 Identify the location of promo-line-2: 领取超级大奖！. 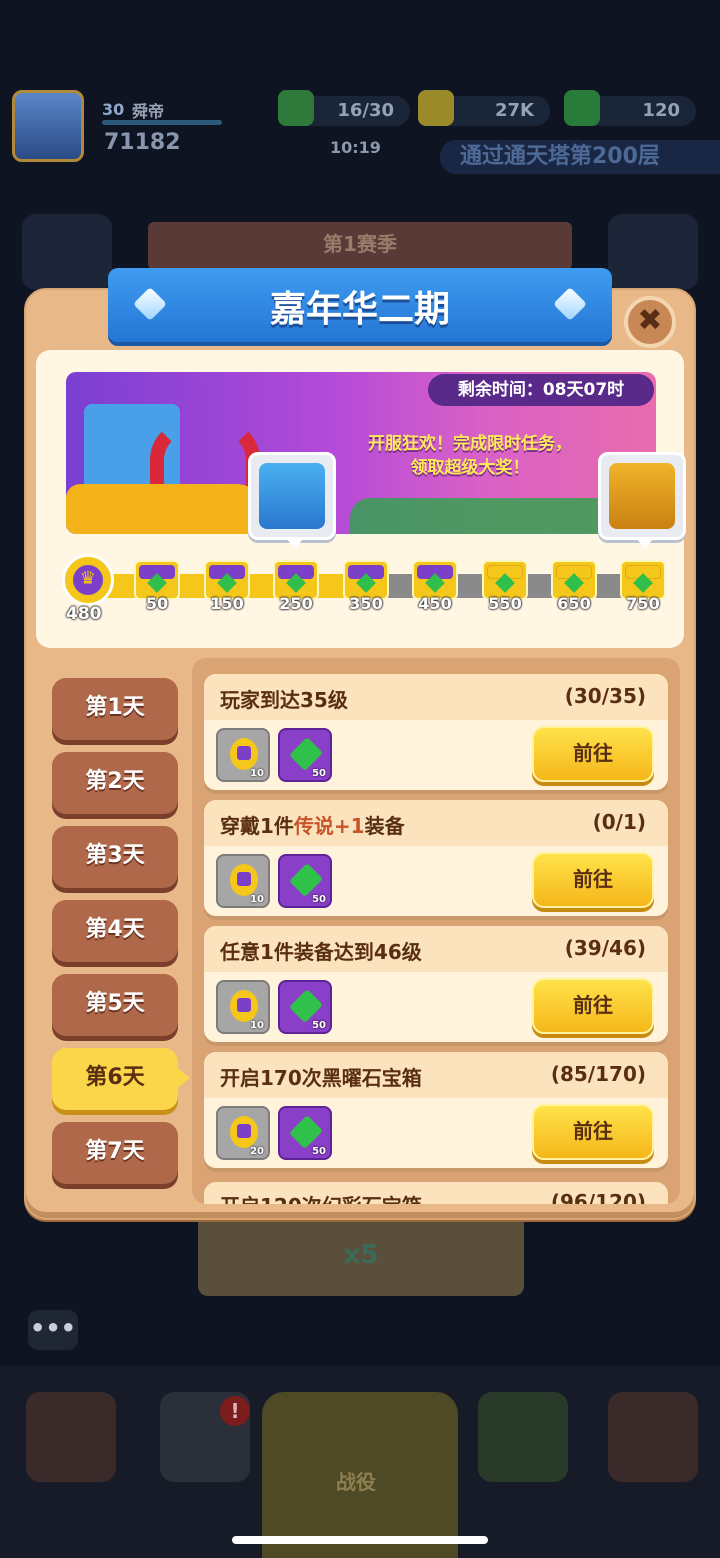
(470, 468).